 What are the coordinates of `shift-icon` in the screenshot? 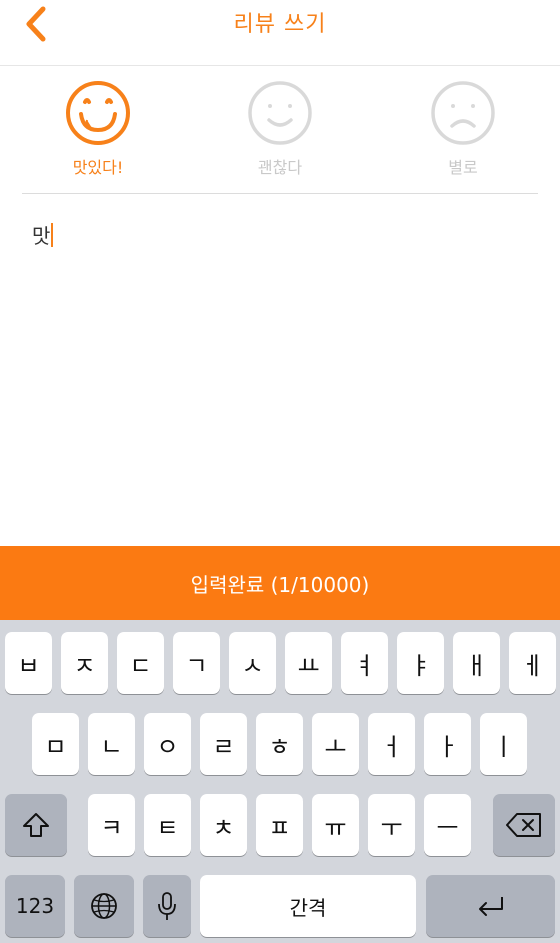 It's located at (36, 825).